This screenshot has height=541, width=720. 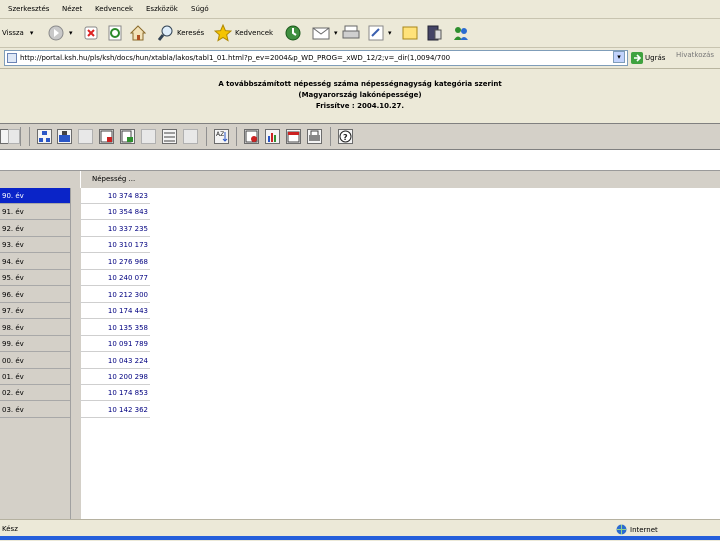 I want to click on row-value-cell: 10 174 853, so click(x=115, y=393).